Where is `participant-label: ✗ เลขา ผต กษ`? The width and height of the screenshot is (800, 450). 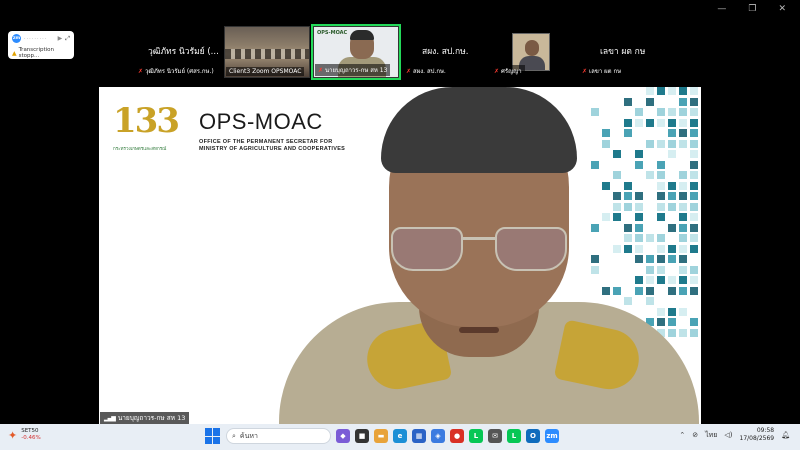
participant-label: ✗ เลขา ผต กษ is located at coordinates (601, 71).